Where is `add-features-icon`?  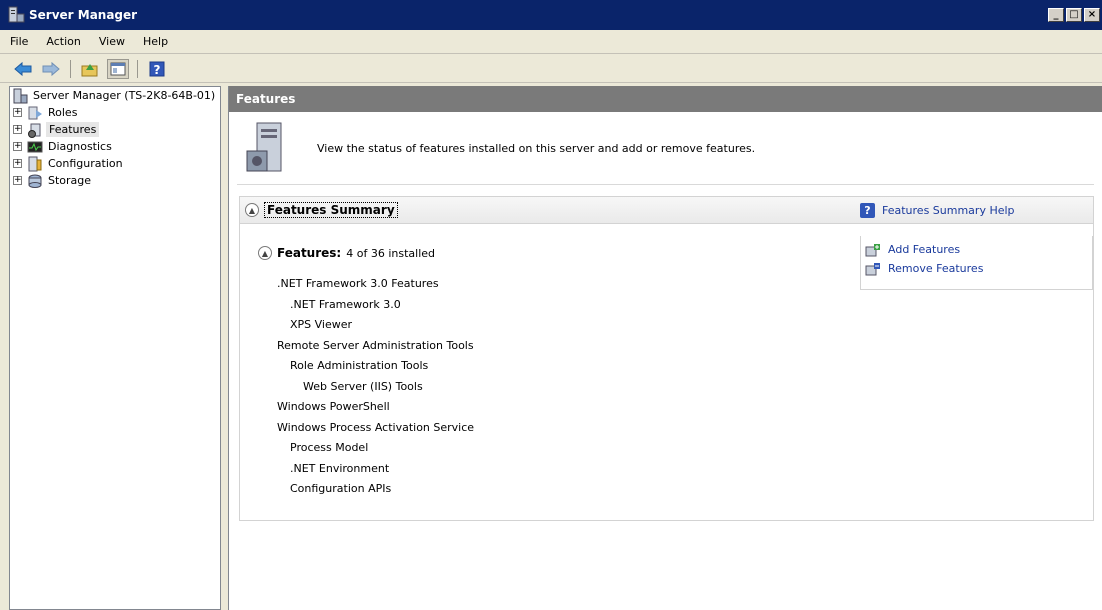
add-features-icon is located at coordinates (873, 250).